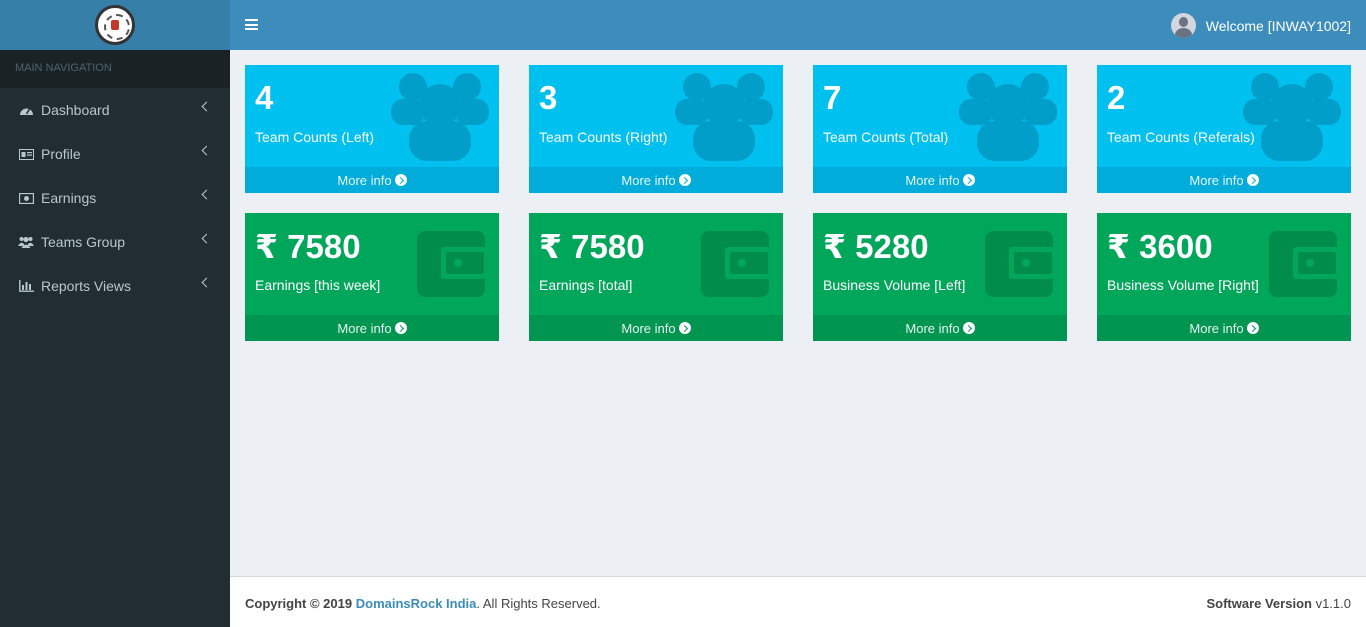  What do you see at coordinates (1259, 603) in the screenshot?
I see `version-label: Software Version` at bounding box center [1259, 603].